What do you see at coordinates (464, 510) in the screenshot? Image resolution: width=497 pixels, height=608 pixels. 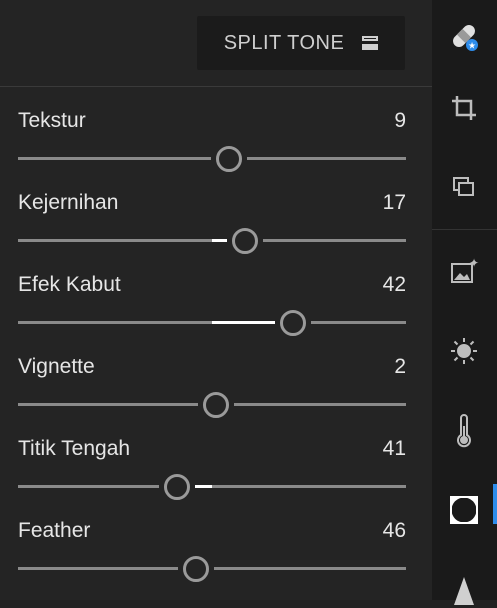 I see `effects-vignette-icon` at bounding box center [464, 510].